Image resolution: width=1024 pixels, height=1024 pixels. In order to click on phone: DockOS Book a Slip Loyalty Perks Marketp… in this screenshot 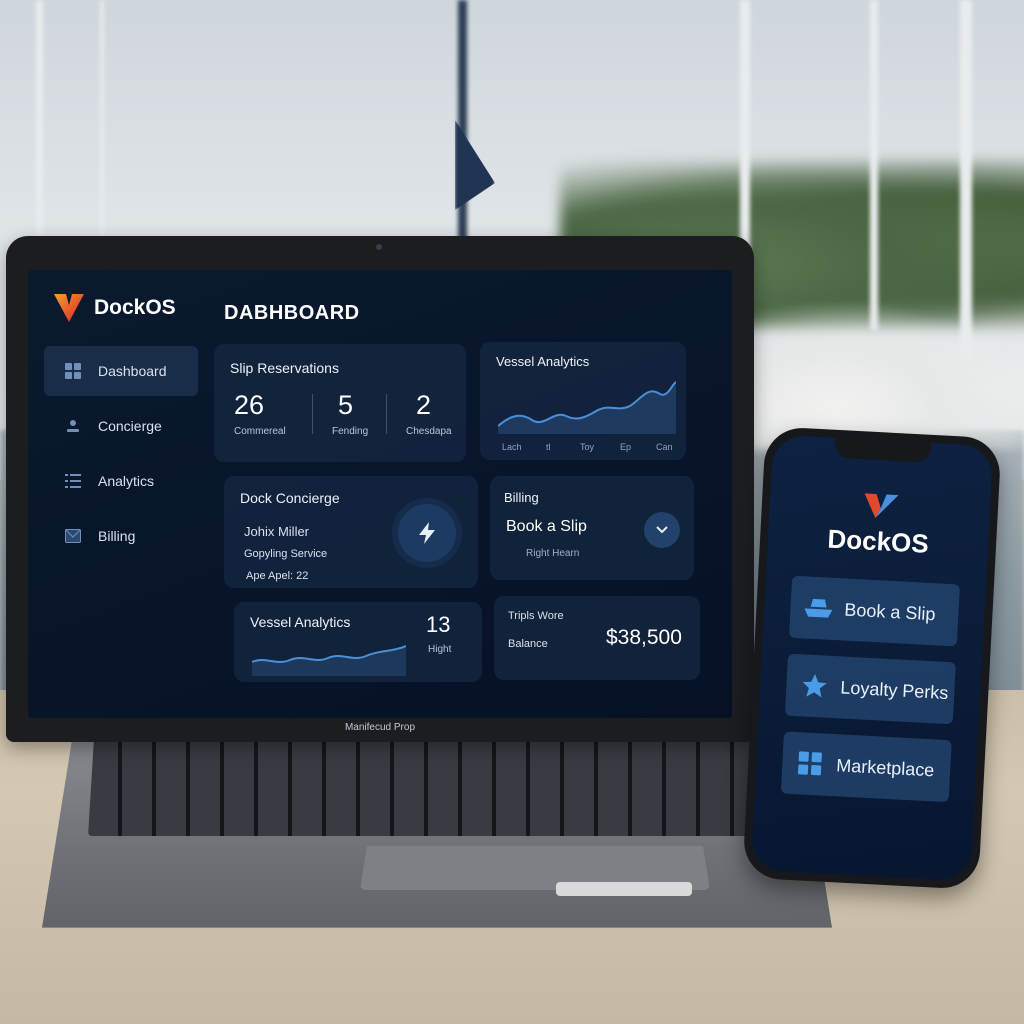, I will do `click(872, 658)`.